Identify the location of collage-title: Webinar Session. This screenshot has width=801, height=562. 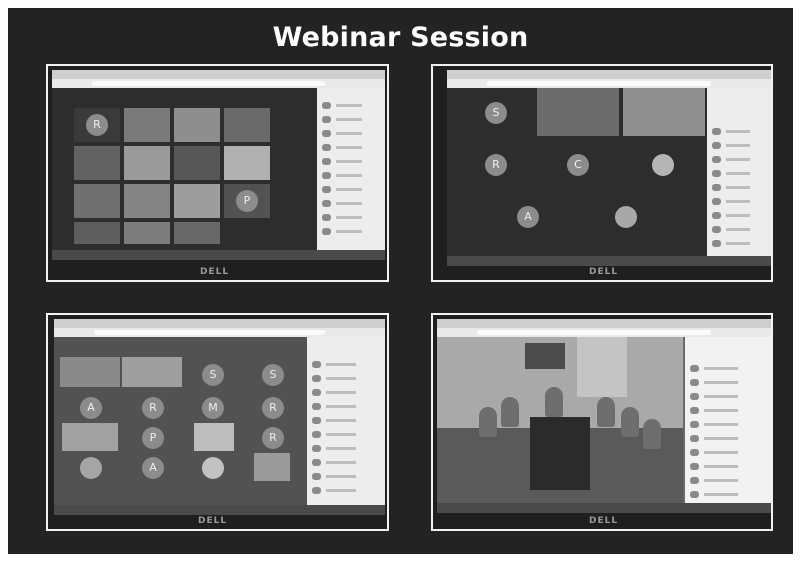
(400, 37).